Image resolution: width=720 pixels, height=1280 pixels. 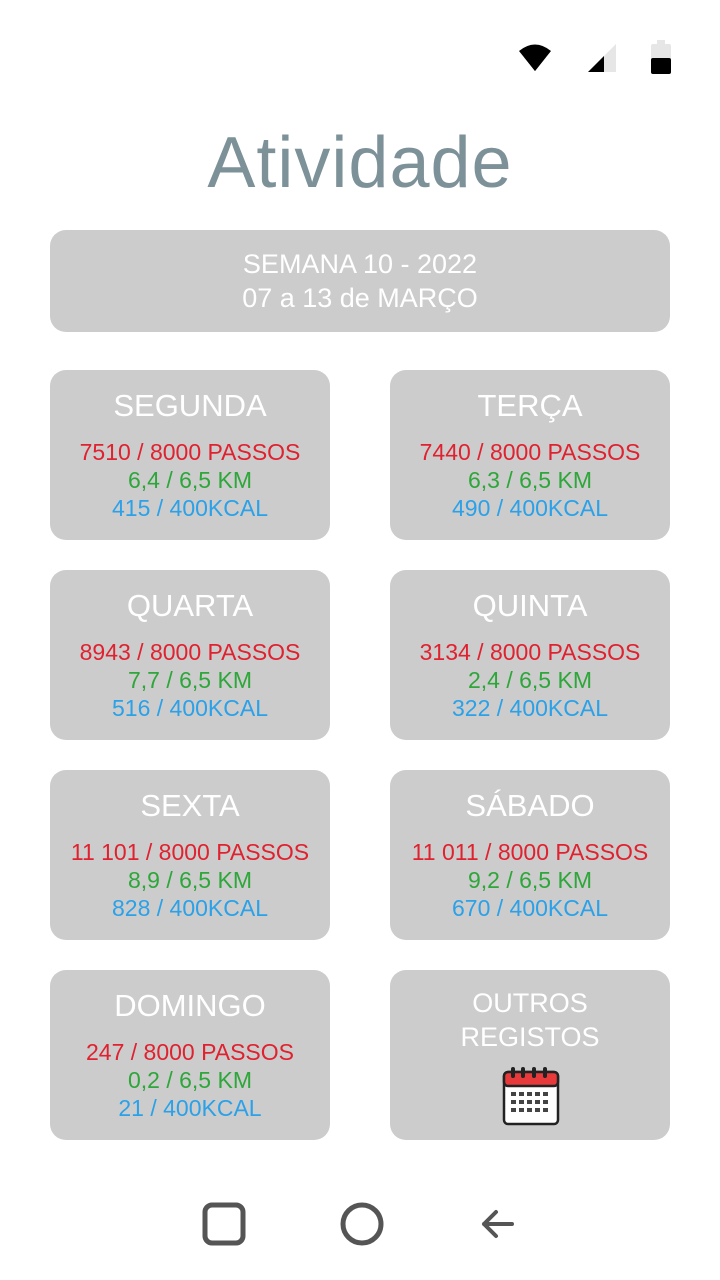 I want to click on calories-value: 21 / 400KCAL, so click(x=190, y=1108).